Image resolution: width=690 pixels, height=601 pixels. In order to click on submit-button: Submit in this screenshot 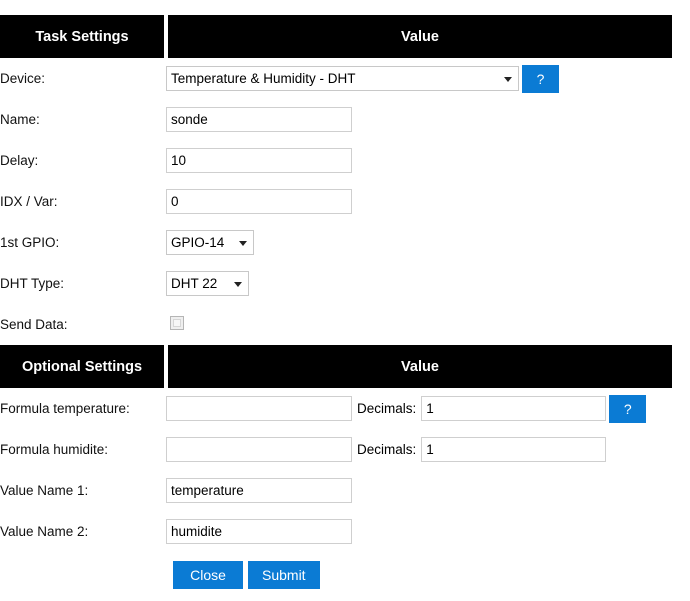, I will do `click(284, 575)`.